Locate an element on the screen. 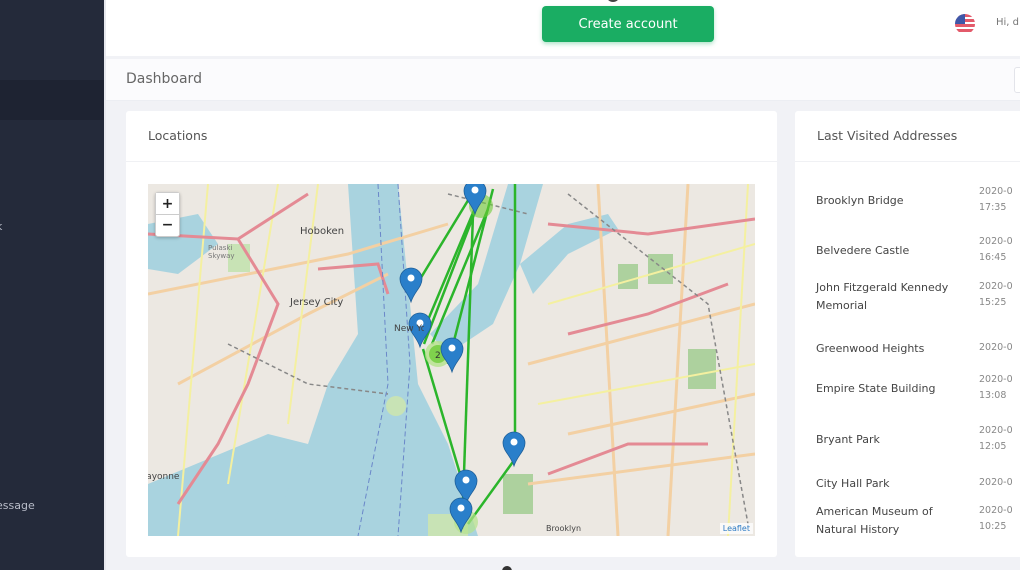  sidebar: k essage is located at coordinates (52, 285).